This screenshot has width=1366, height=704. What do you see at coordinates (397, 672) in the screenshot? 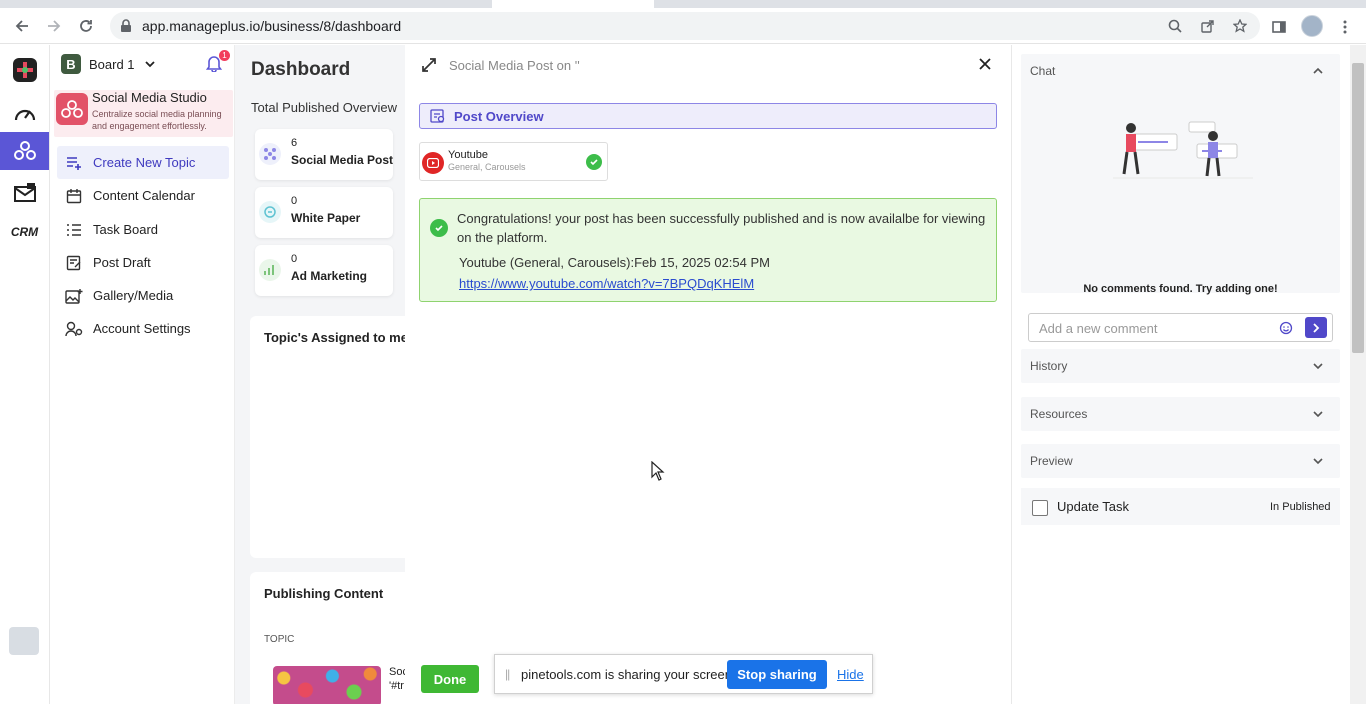
I see `topic-row-line-1: Soc` at bounding box center [397, 672].